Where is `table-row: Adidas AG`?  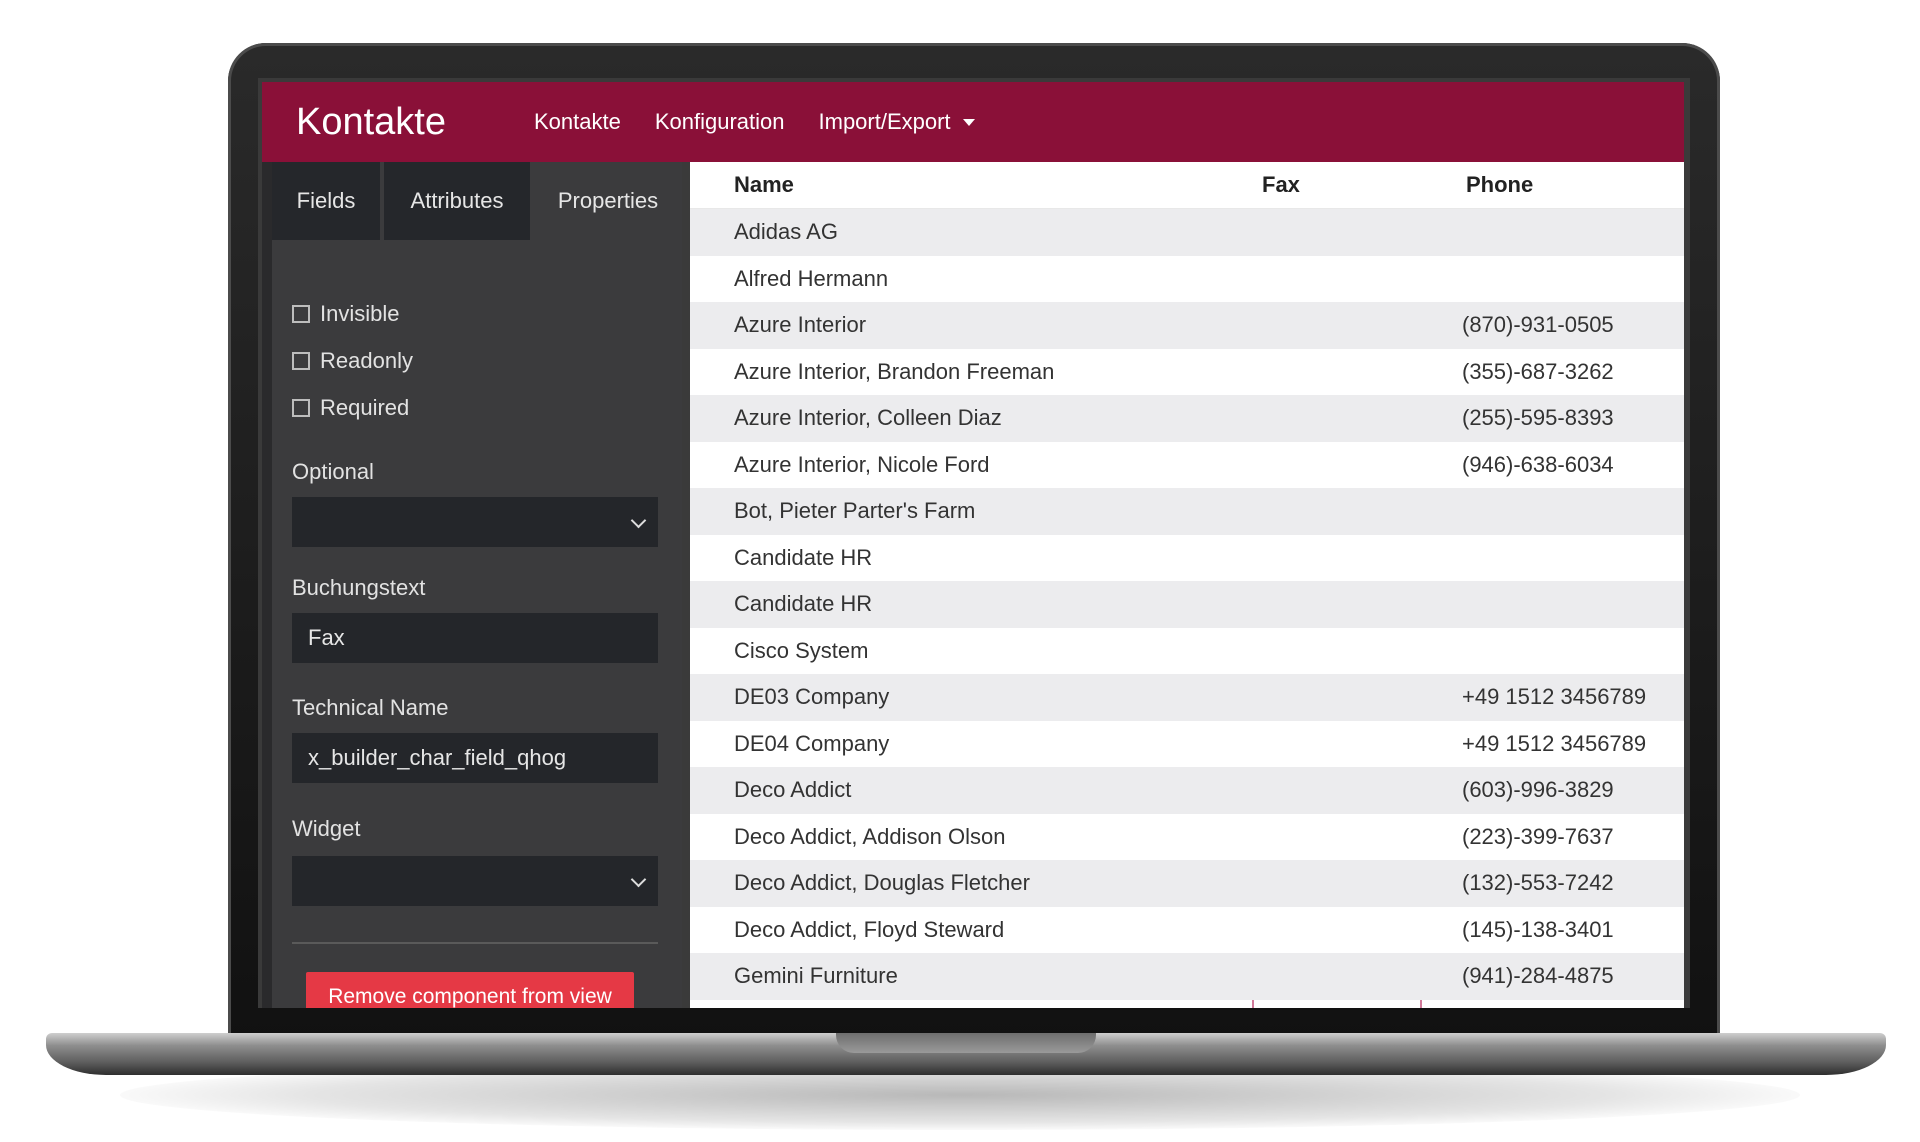
table-row: Adidas AG is located at coordinates (1187, 232).